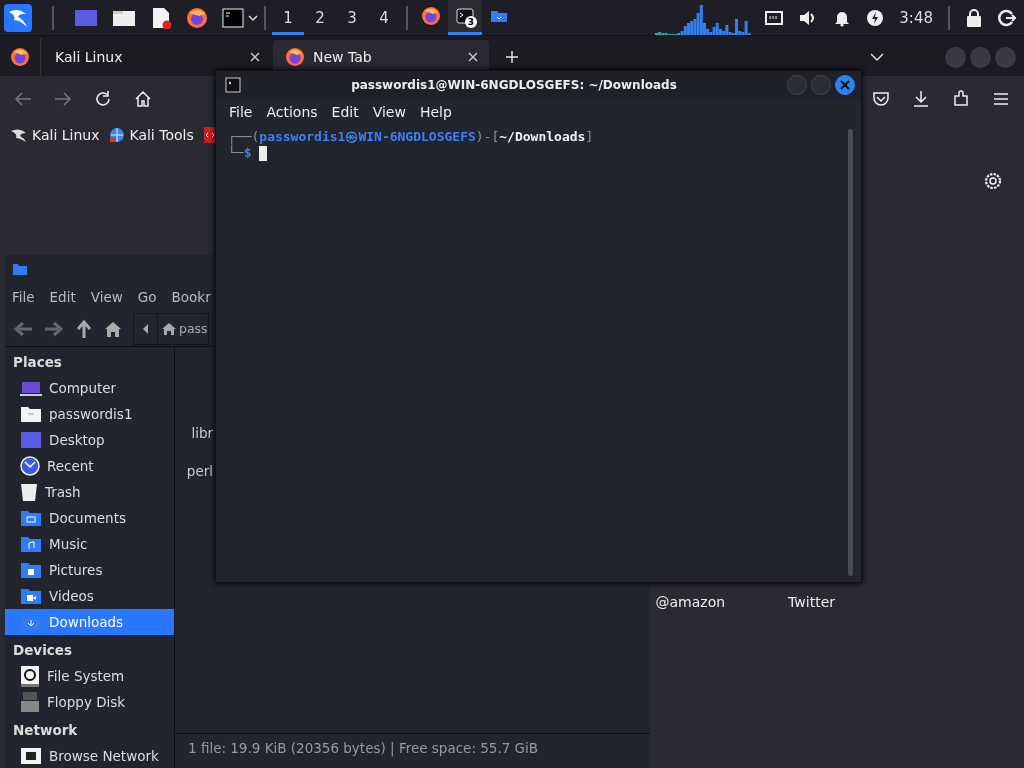  Describe the element at coordinates (147, 296) in the screenshot. I see `menu-item: Go` at that location.